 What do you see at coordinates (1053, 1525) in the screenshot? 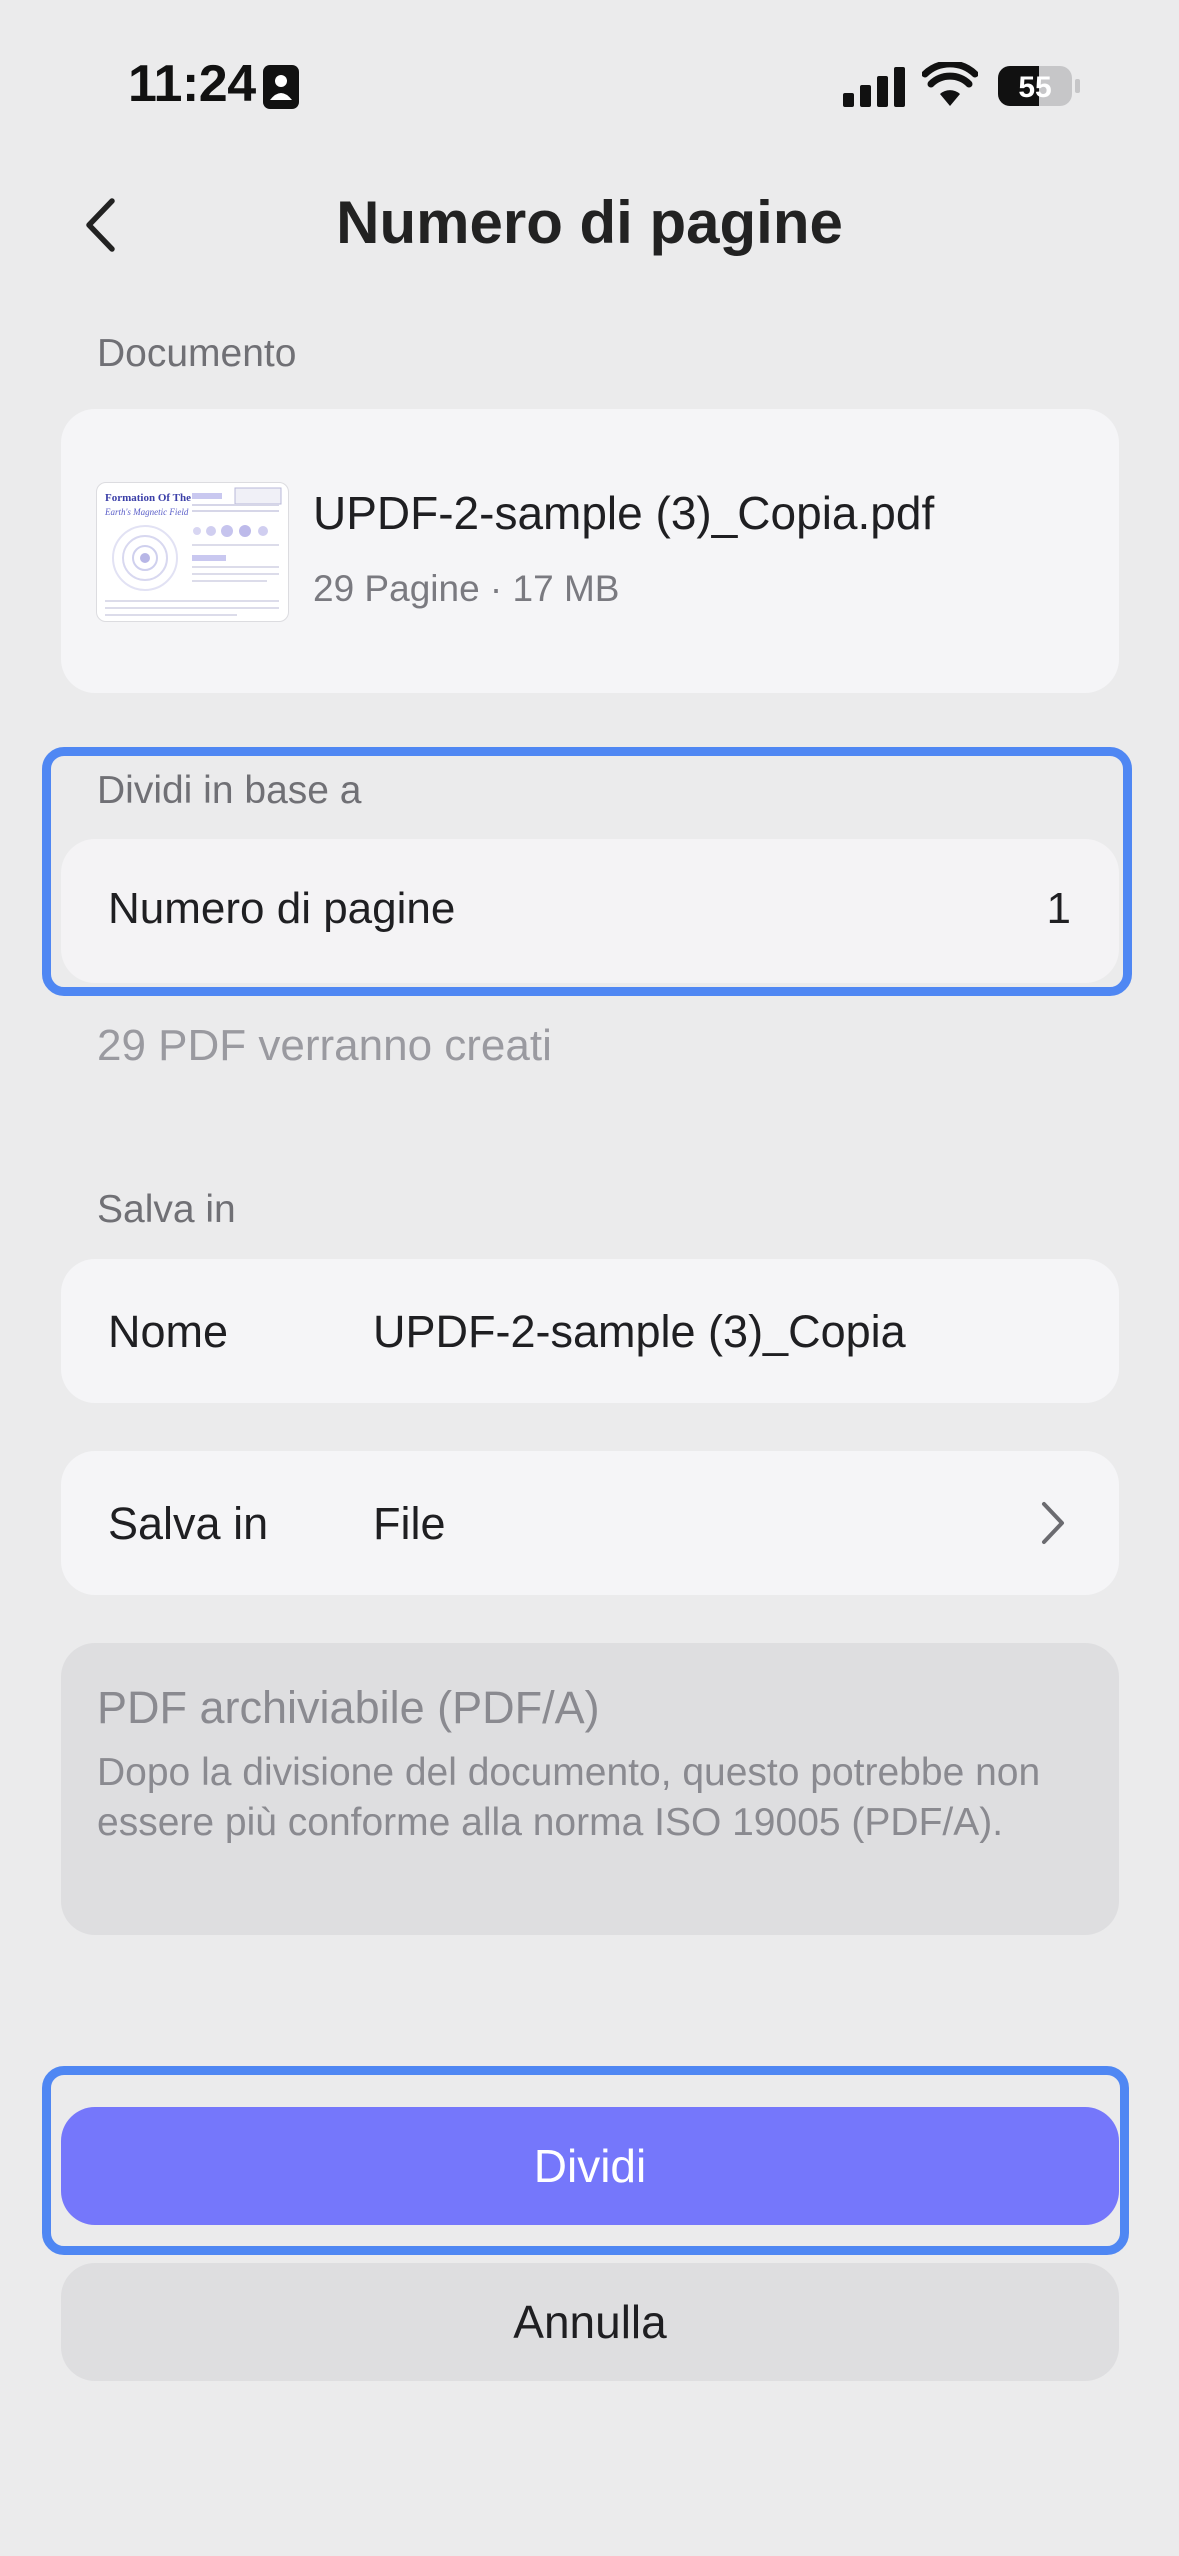
I see `chevron-right-icon` at bounding box center [1053, 1525].